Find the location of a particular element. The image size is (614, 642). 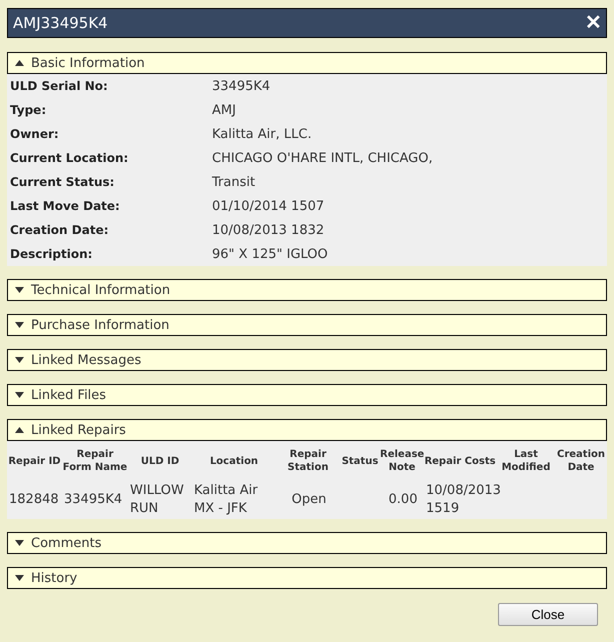

table-cell-text: WILLOW RUN is located at coordinates (157, 500).